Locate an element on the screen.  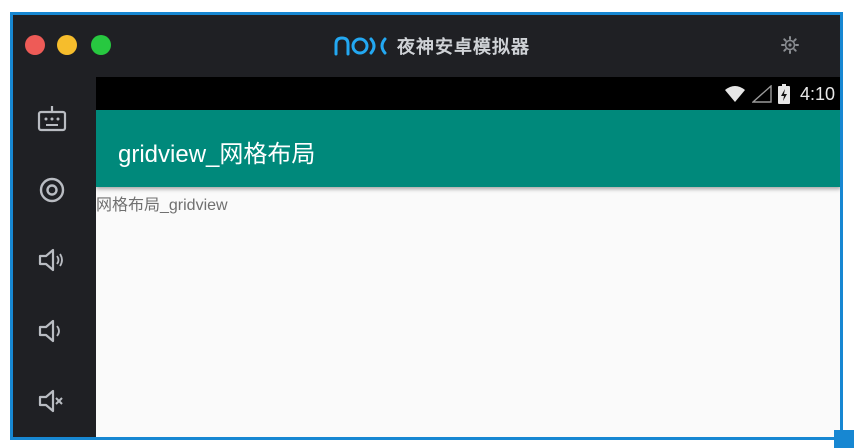
wifi-icon is located at coordinates (734, 94).